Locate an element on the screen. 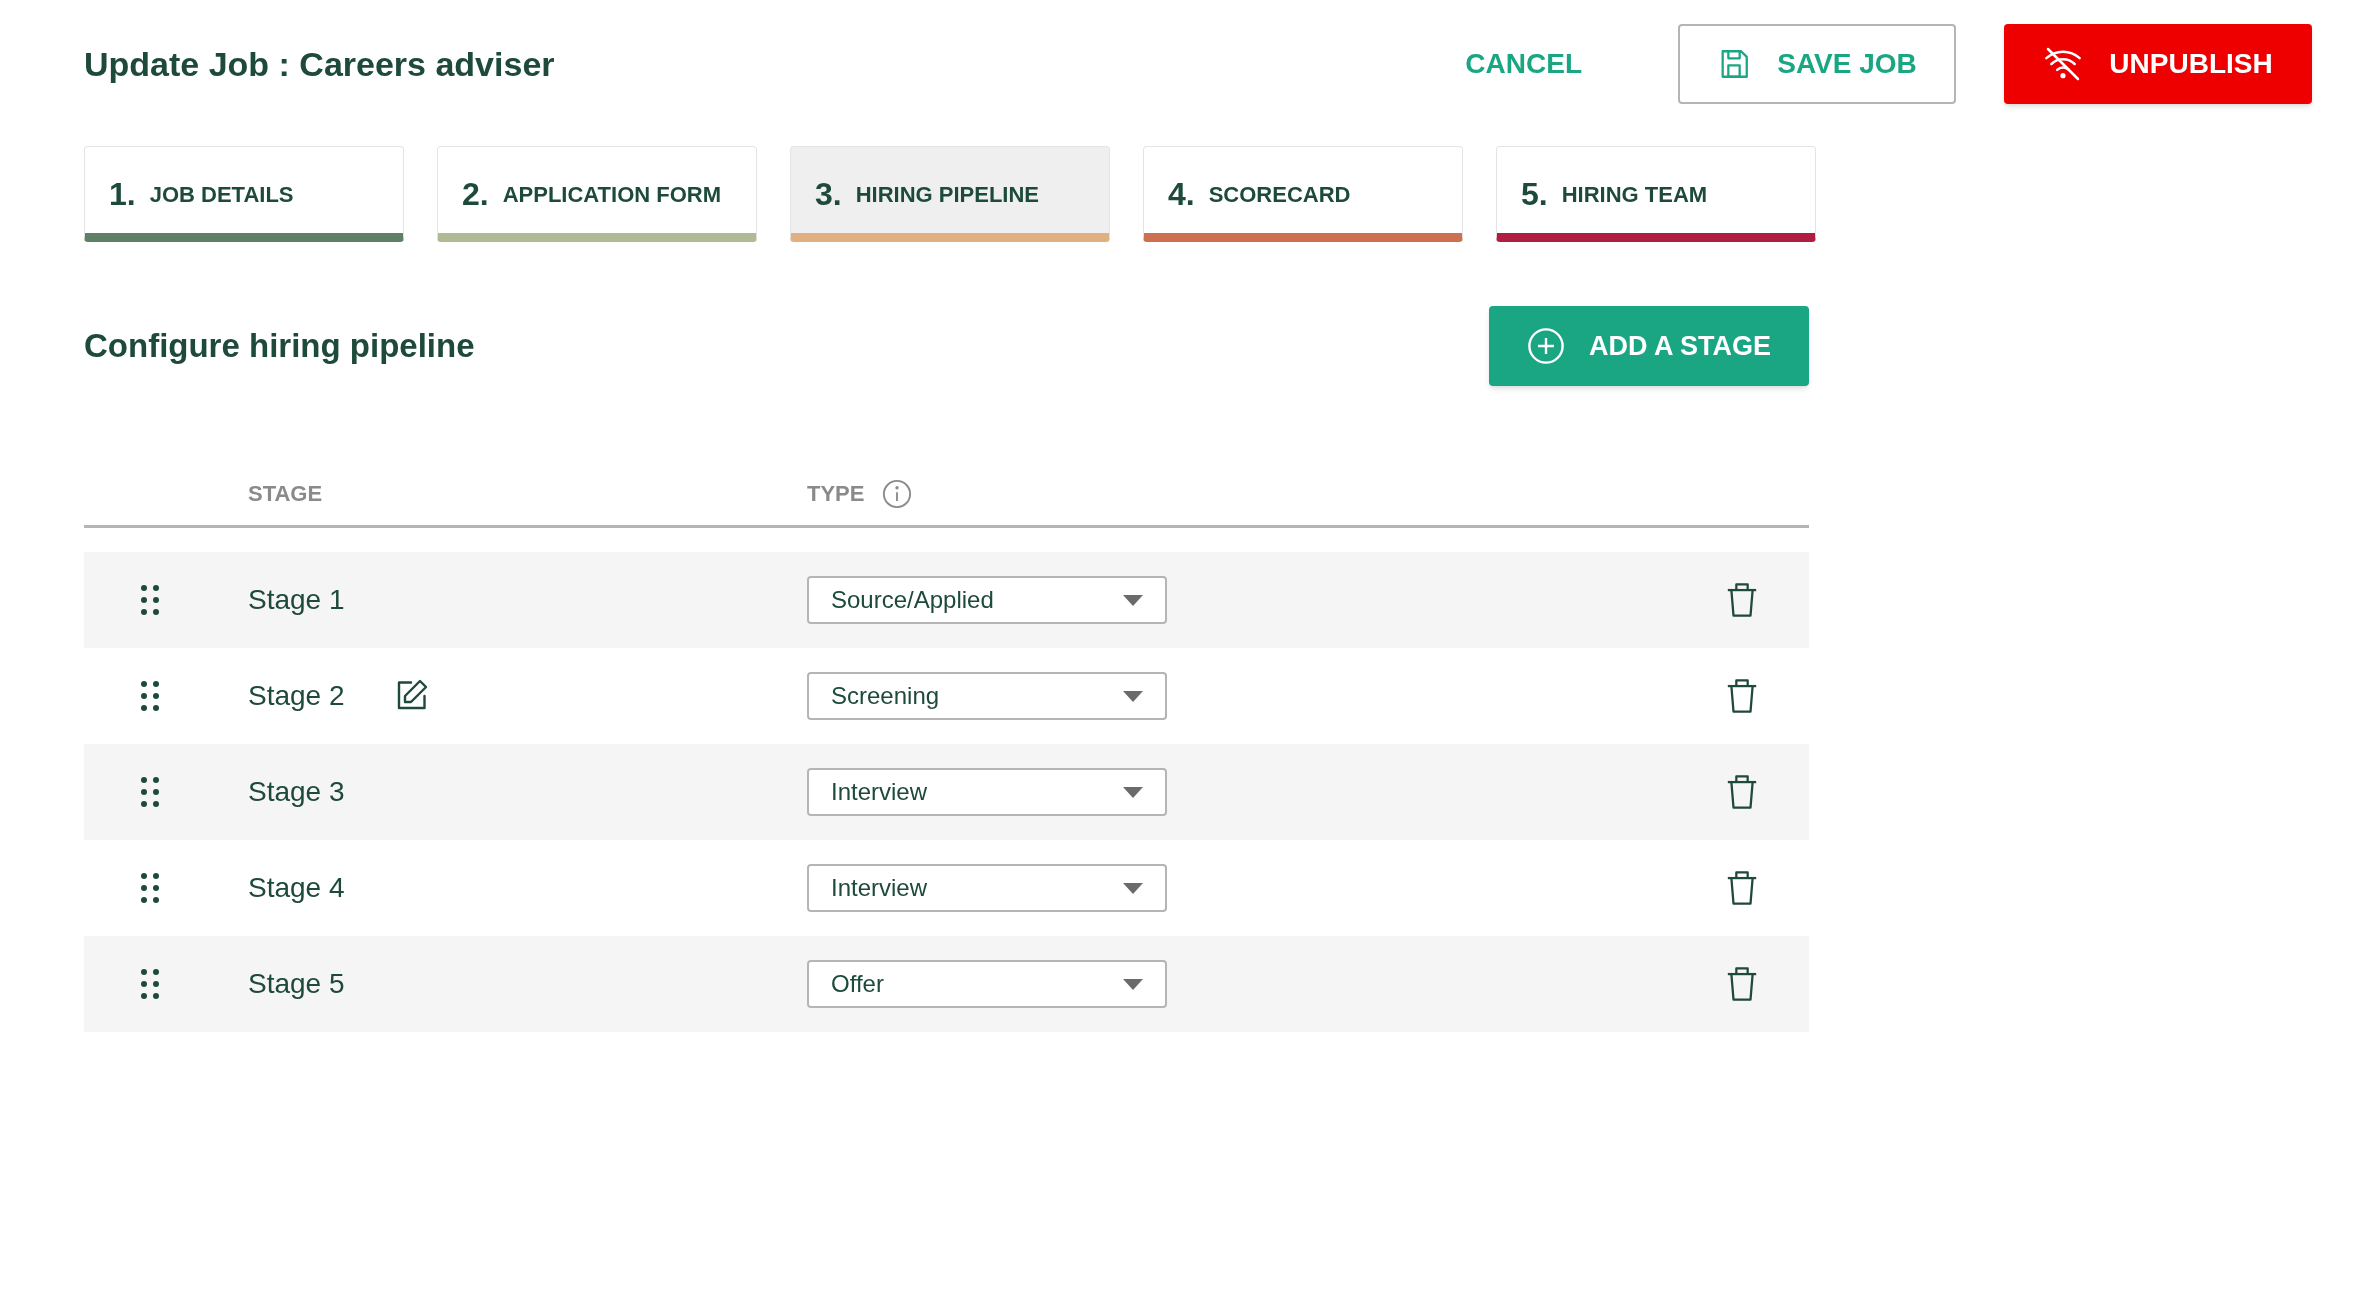 This screenshot has height=1306, width=2356. step-tab: 3. HIRING PIPELINE is located at coordinates (950, 194).